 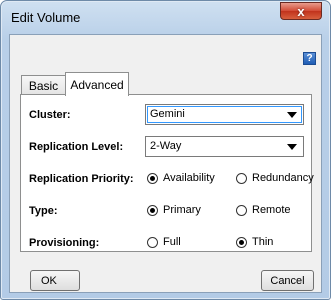 I want to click on tab-advanced: Advanced, so click(x=97, y=84).